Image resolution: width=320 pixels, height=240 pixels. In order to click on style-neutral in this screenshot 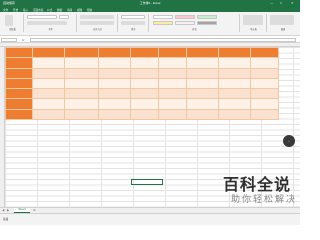, I will do `click(163, 23)`.